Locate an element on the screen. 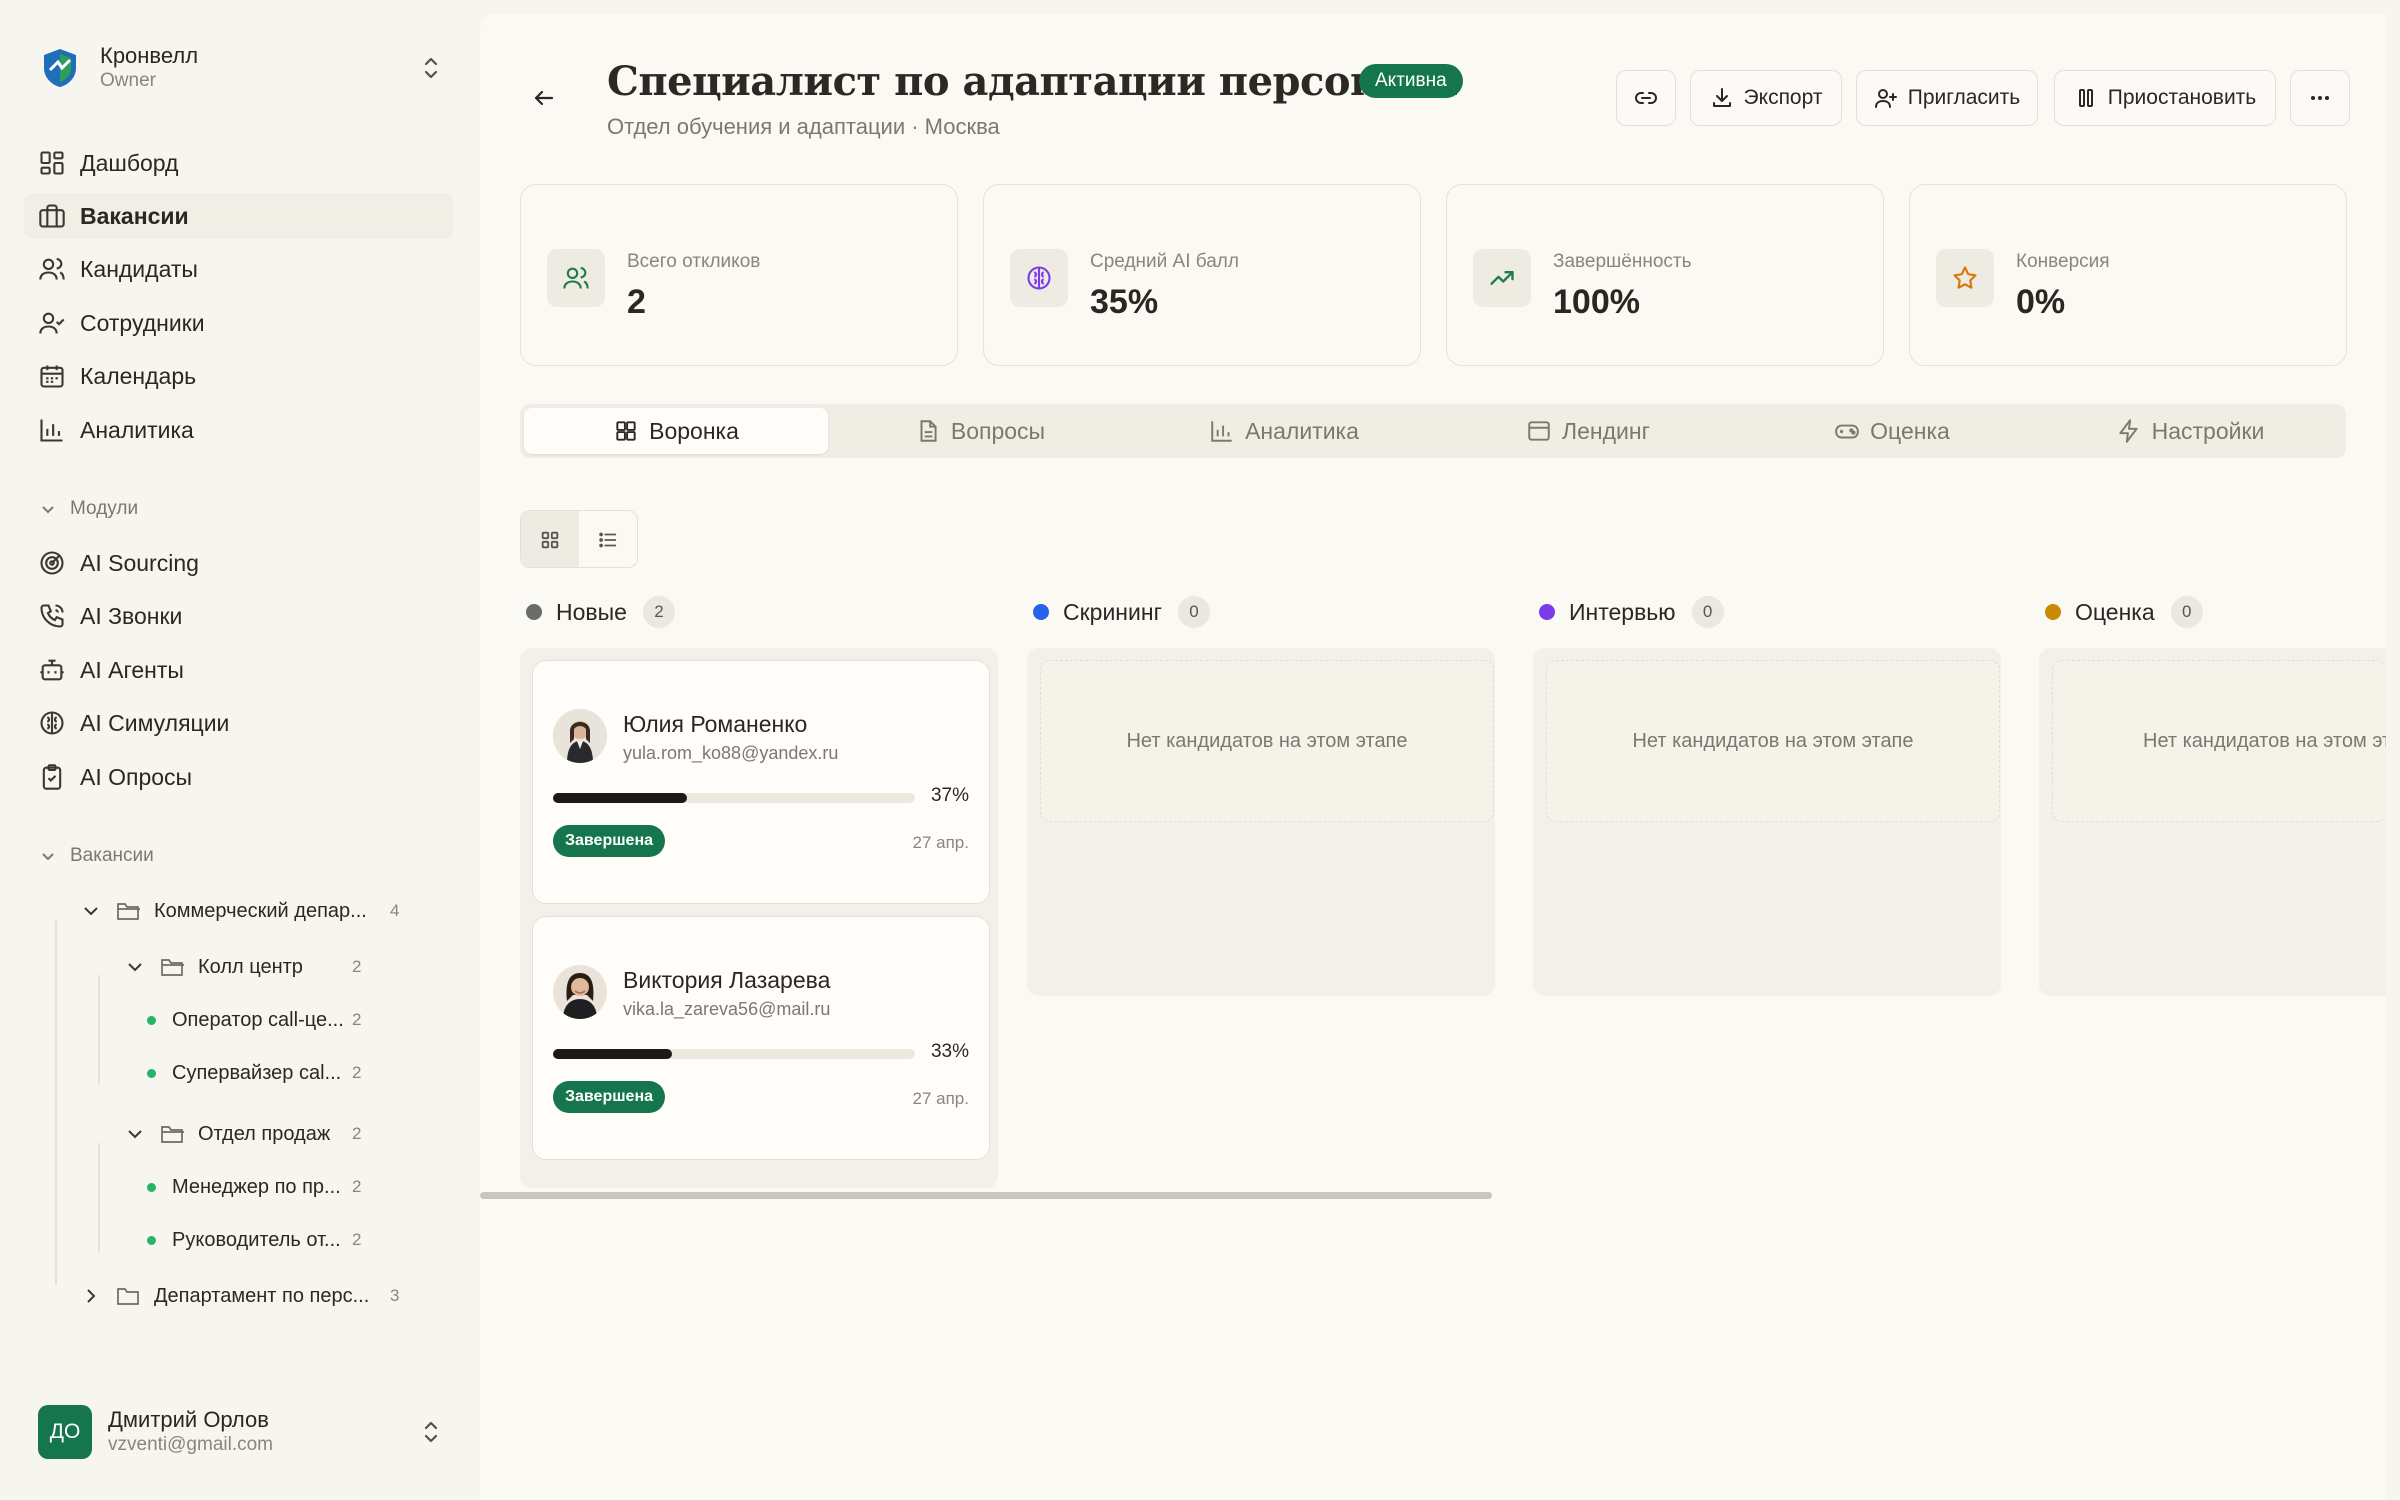 Image resolution: width=2400 pixels, height=1500 pixels. chevrons-up-down-icon is located at coordinates (431, 68).